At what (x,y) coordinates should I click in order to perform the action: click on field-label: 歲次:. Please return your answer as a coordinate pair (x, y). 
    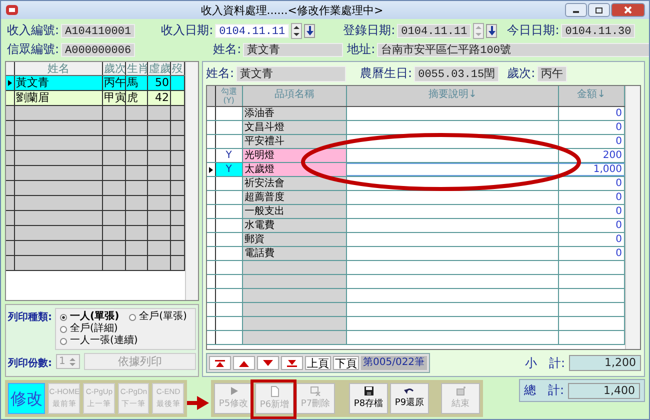
    Looking at the image, I should click on (521, 73).